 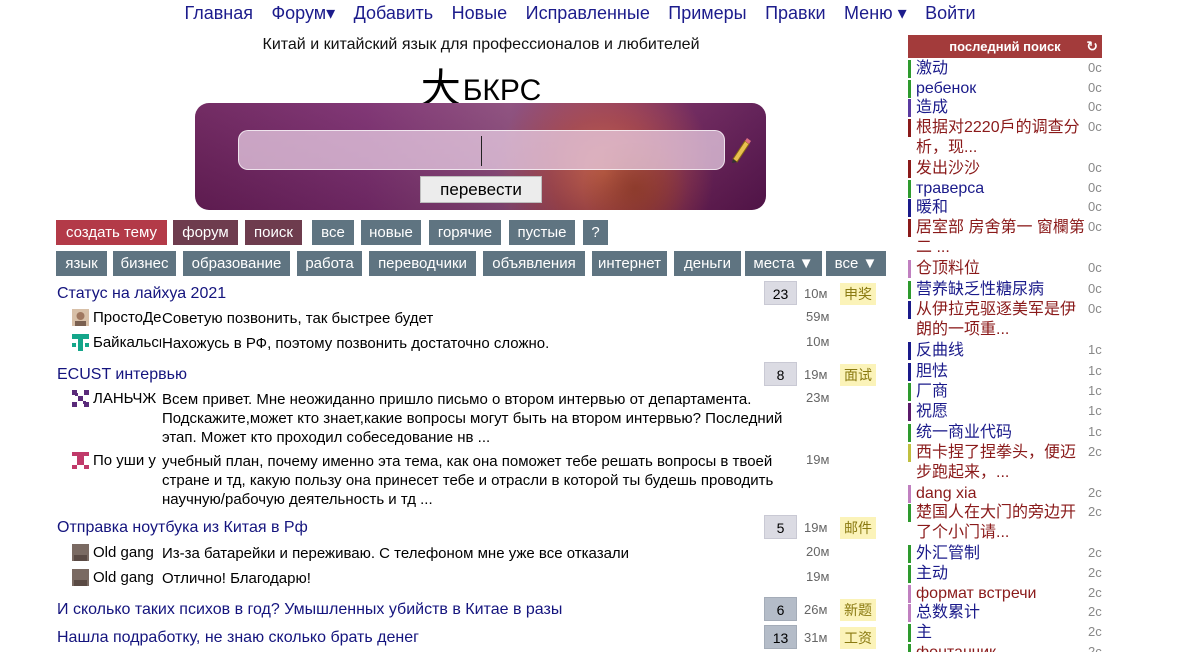 What do you see at coordinates (480, 13) in the screenshot?
I see `nav-new: Новые` at bounding box center [480, 13].